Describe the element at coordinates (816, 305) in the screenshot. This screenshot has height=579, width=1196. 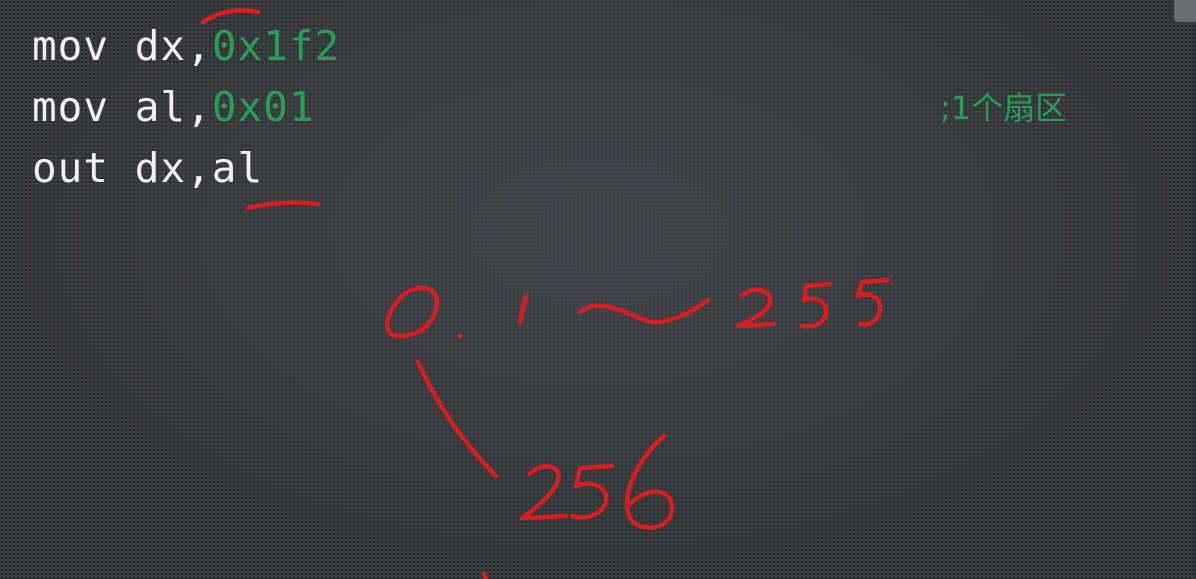
I see `ink-digit-5-a` at that location.